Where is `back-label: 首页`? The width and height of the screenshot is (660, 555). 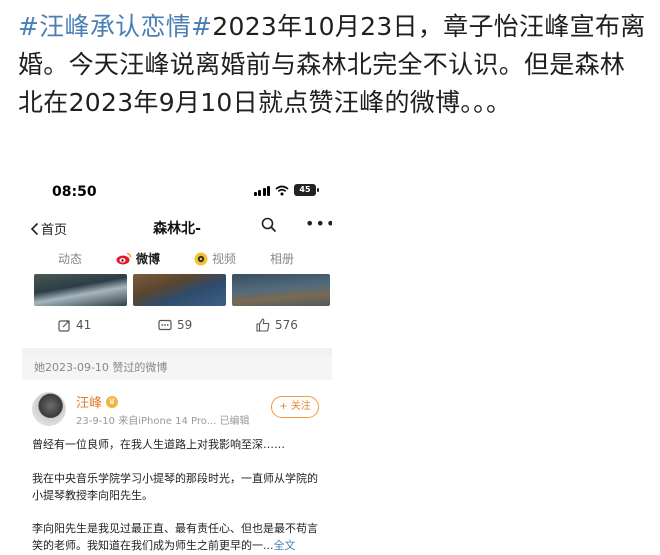
back-label: 首页 is located at coordinates (54, 230).